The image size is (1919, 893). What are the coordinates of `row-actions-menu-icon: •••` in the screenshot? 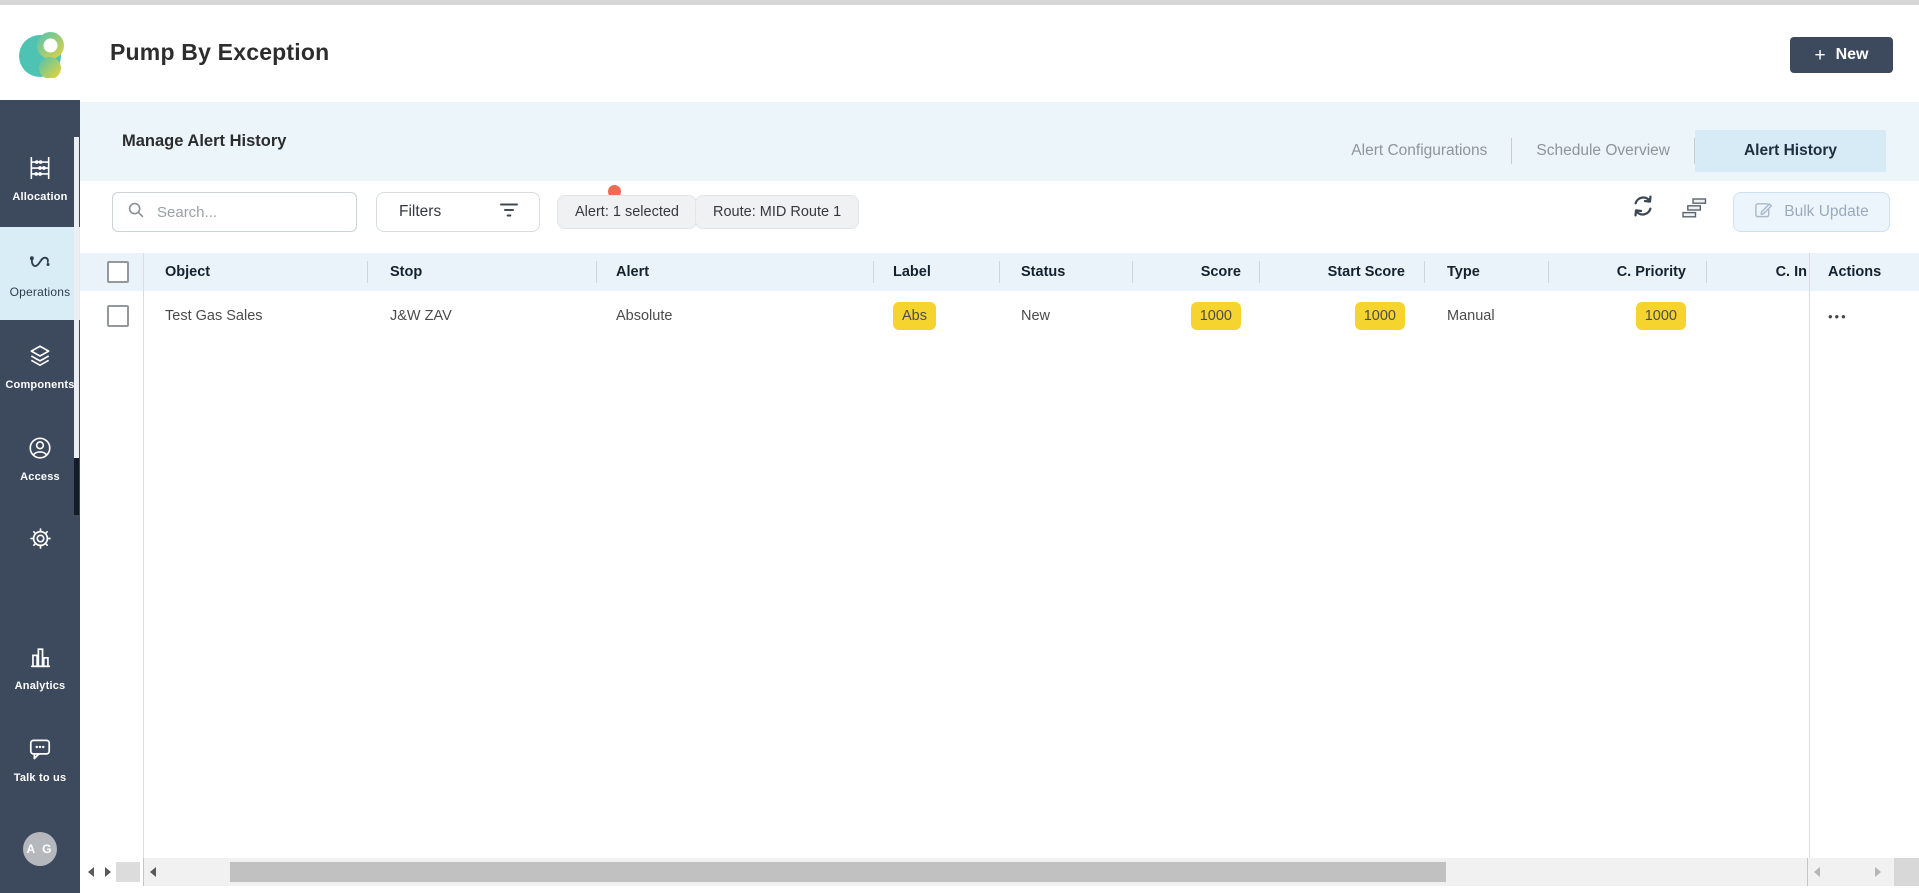 It's located at (1838, 316).